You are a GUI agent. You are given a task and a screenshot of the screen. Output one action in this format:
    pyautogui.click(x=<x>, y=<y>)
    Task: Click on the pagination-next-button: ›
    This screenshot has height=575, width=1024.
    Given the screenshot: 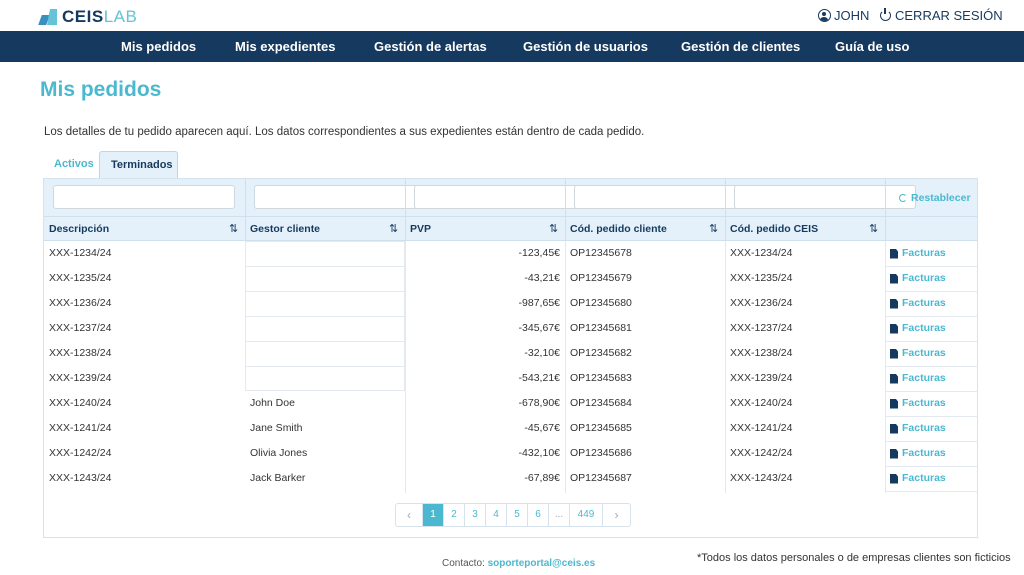 What is the action you would take?
    pyautogui.click(x=616, y=515)
    